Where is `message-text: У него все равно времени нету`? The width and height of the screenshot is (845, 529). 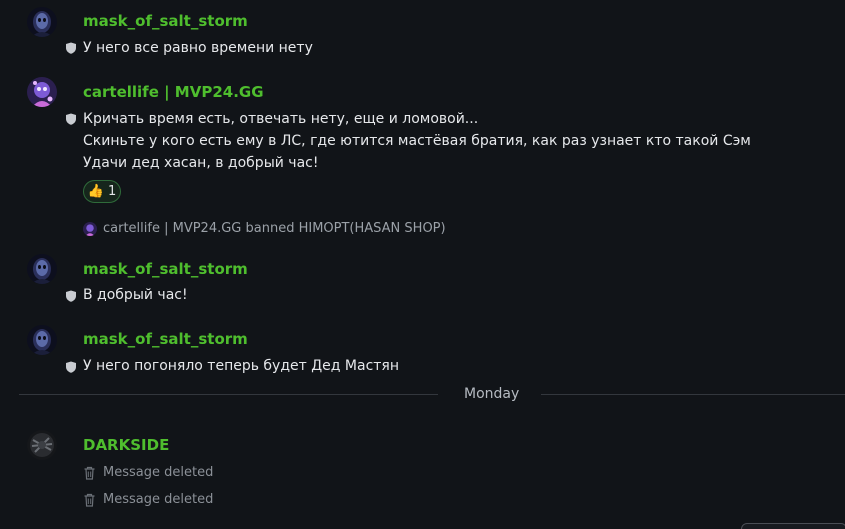
message-text: У него все равно времени нету is located at coordinates (198, 48).